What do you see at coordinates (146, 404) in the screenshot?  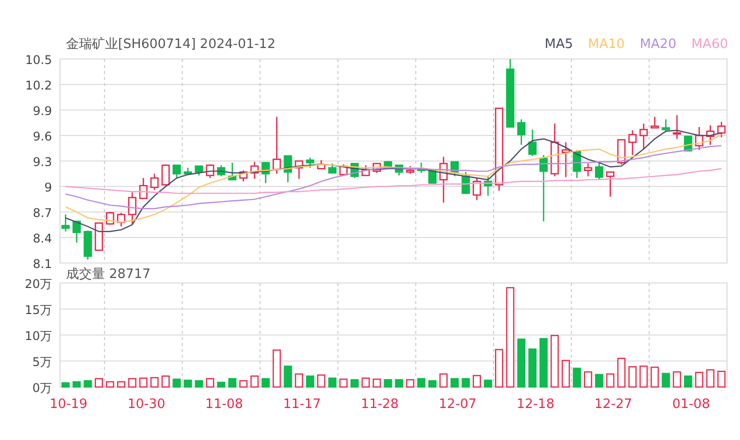 I see `date-label: 10-30` at bounding box center [146, 404].